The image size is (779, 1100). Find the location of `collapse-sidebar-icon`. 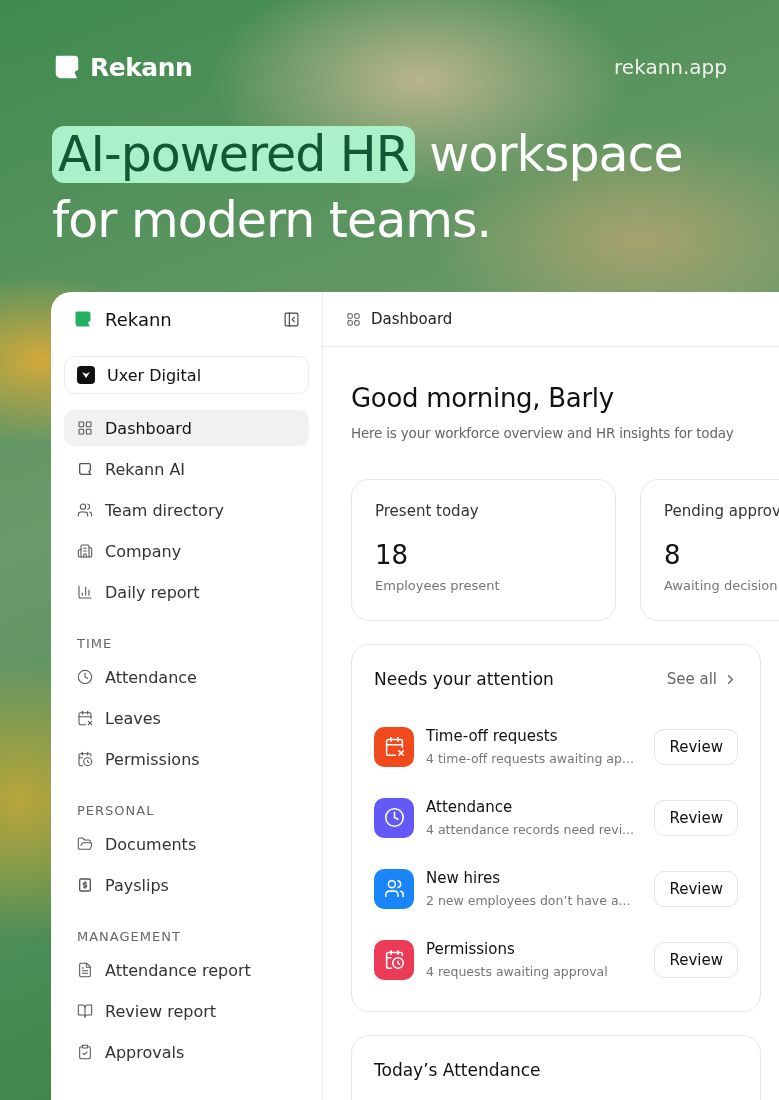

collapse-sidebar-icon is located at coordinates (291, 319).